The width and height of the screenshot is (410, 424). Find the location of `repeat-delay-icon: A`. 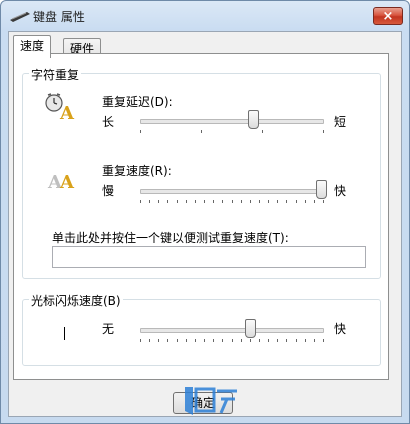

repeat-delay-icon: A is located at coordinates (60, 107).